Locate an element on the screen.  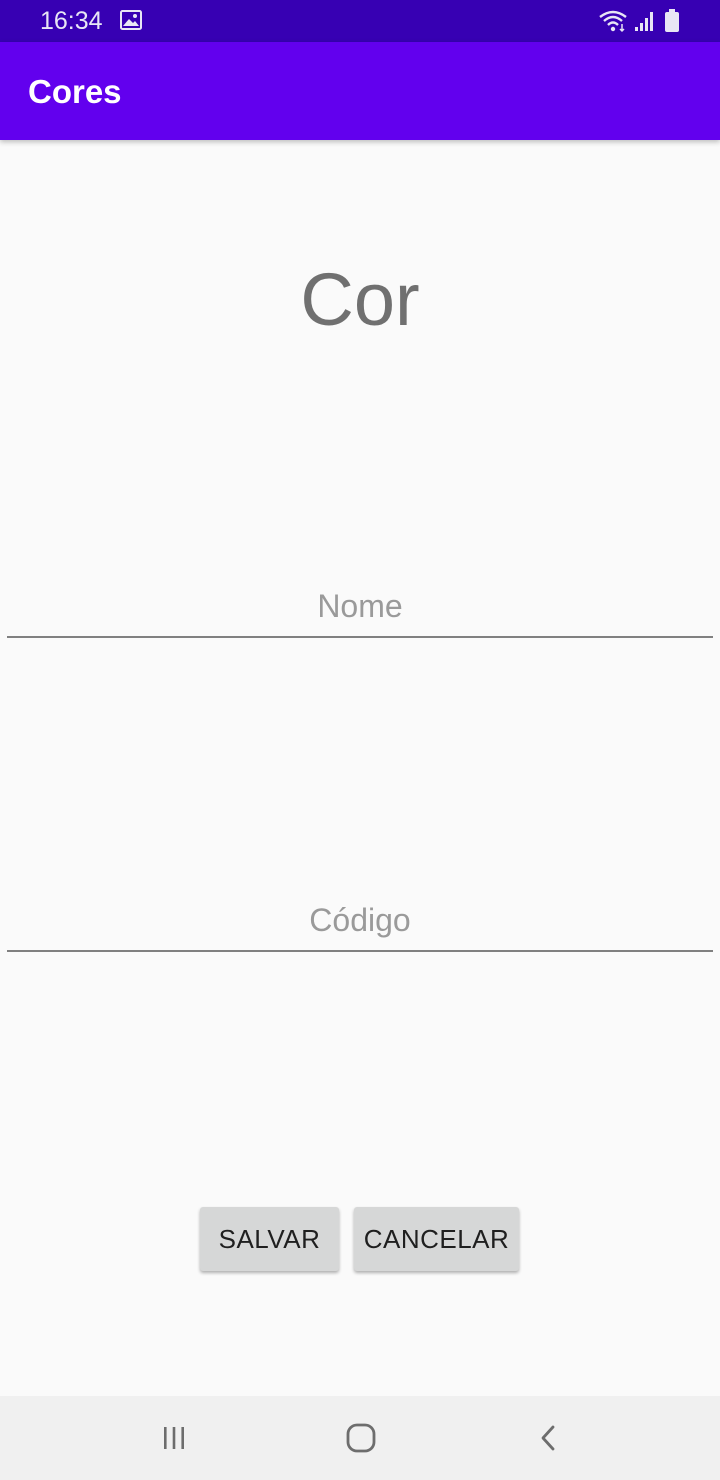
back-button is located at coordinates (549, 1438).